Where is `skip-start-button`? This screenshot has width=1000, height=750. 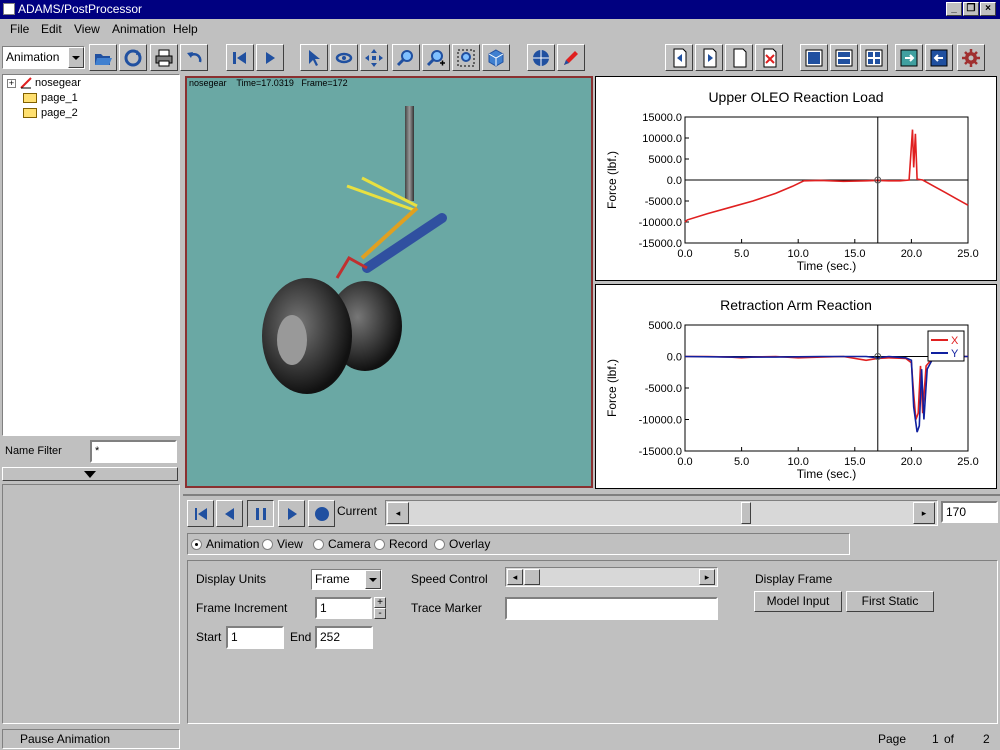
skip-start-button is located at coordinates (200, 513).